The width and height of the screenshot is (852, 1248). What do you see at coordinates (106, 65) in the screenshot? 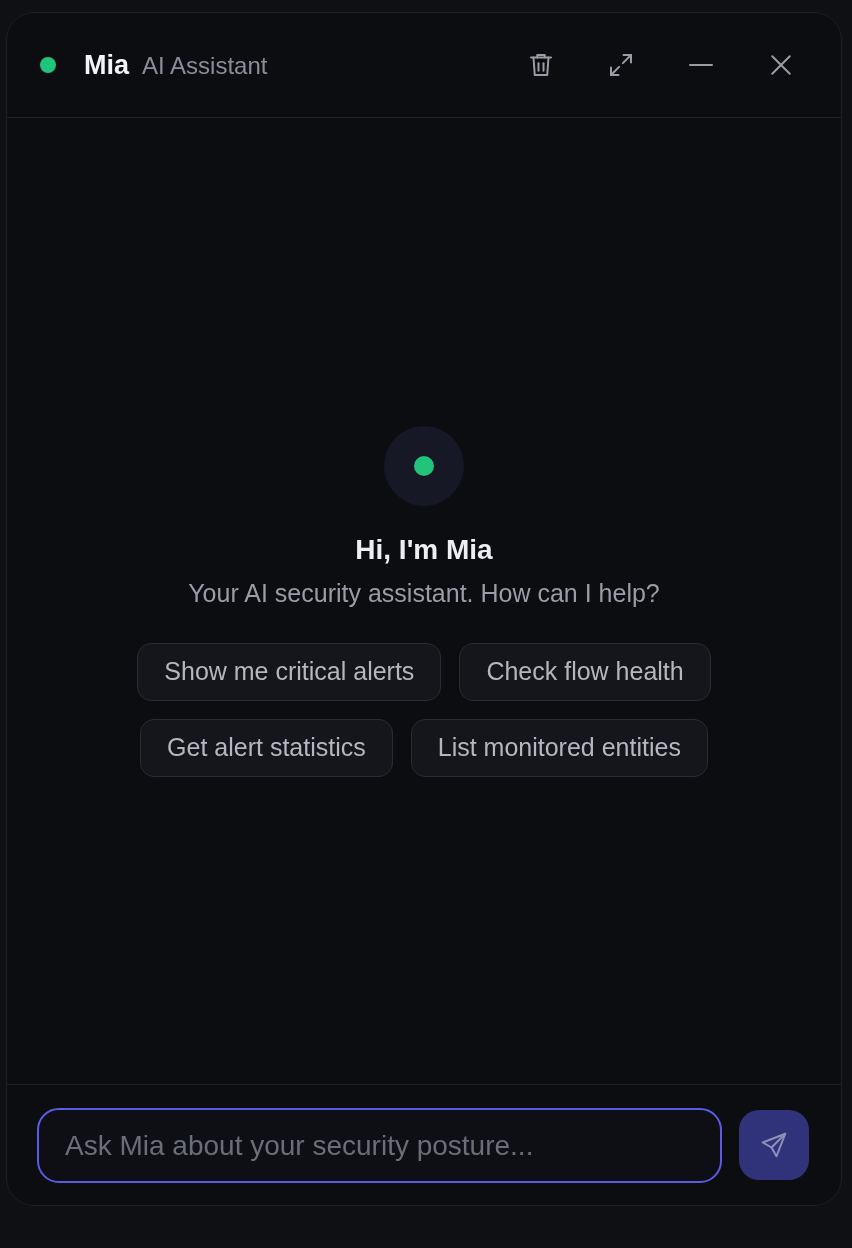
I see `assistant-name: Mia` at bounding box center [106, 65].